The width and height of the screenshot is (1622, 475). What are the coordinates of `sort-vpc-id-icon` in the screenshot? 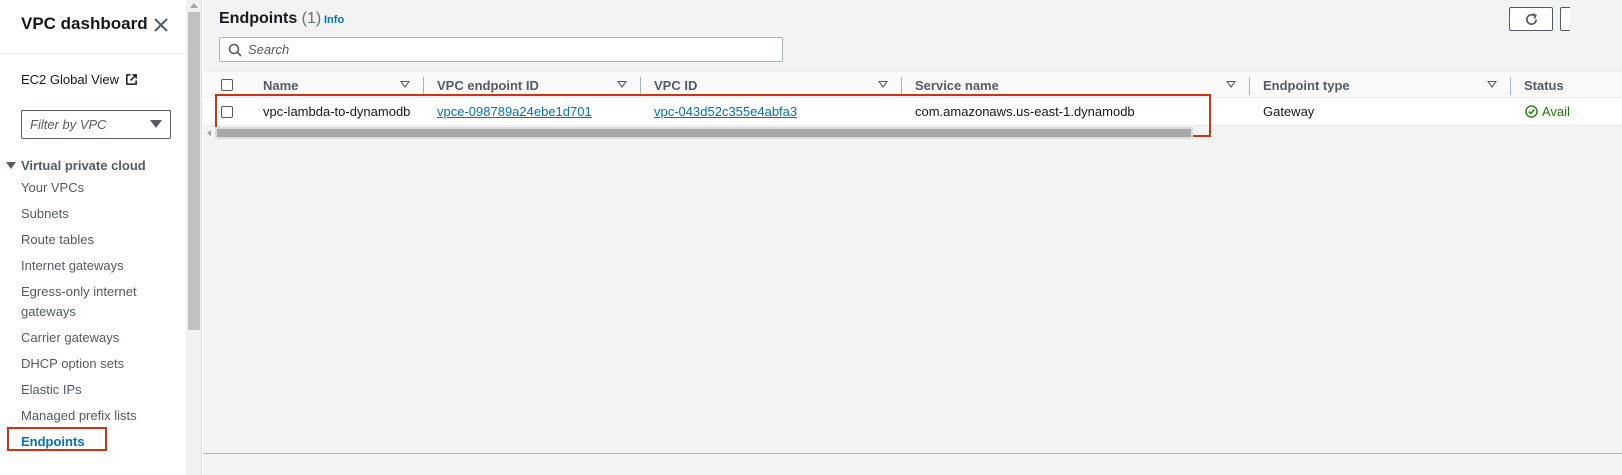 It's located at (883, 84).